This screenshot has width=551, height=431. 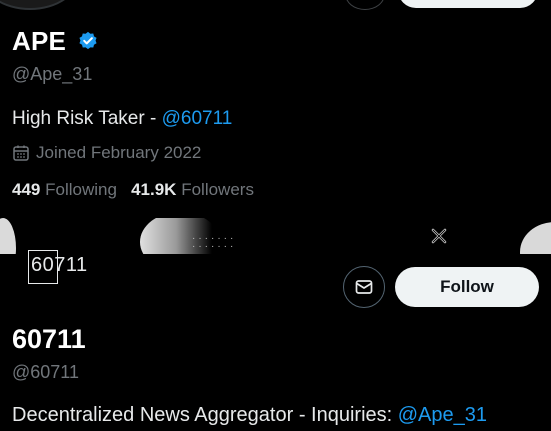 What do you see at coordinates (217, 189) in the screenshot?
I see `followers-label: Followers` at bounding box center [217, 189].